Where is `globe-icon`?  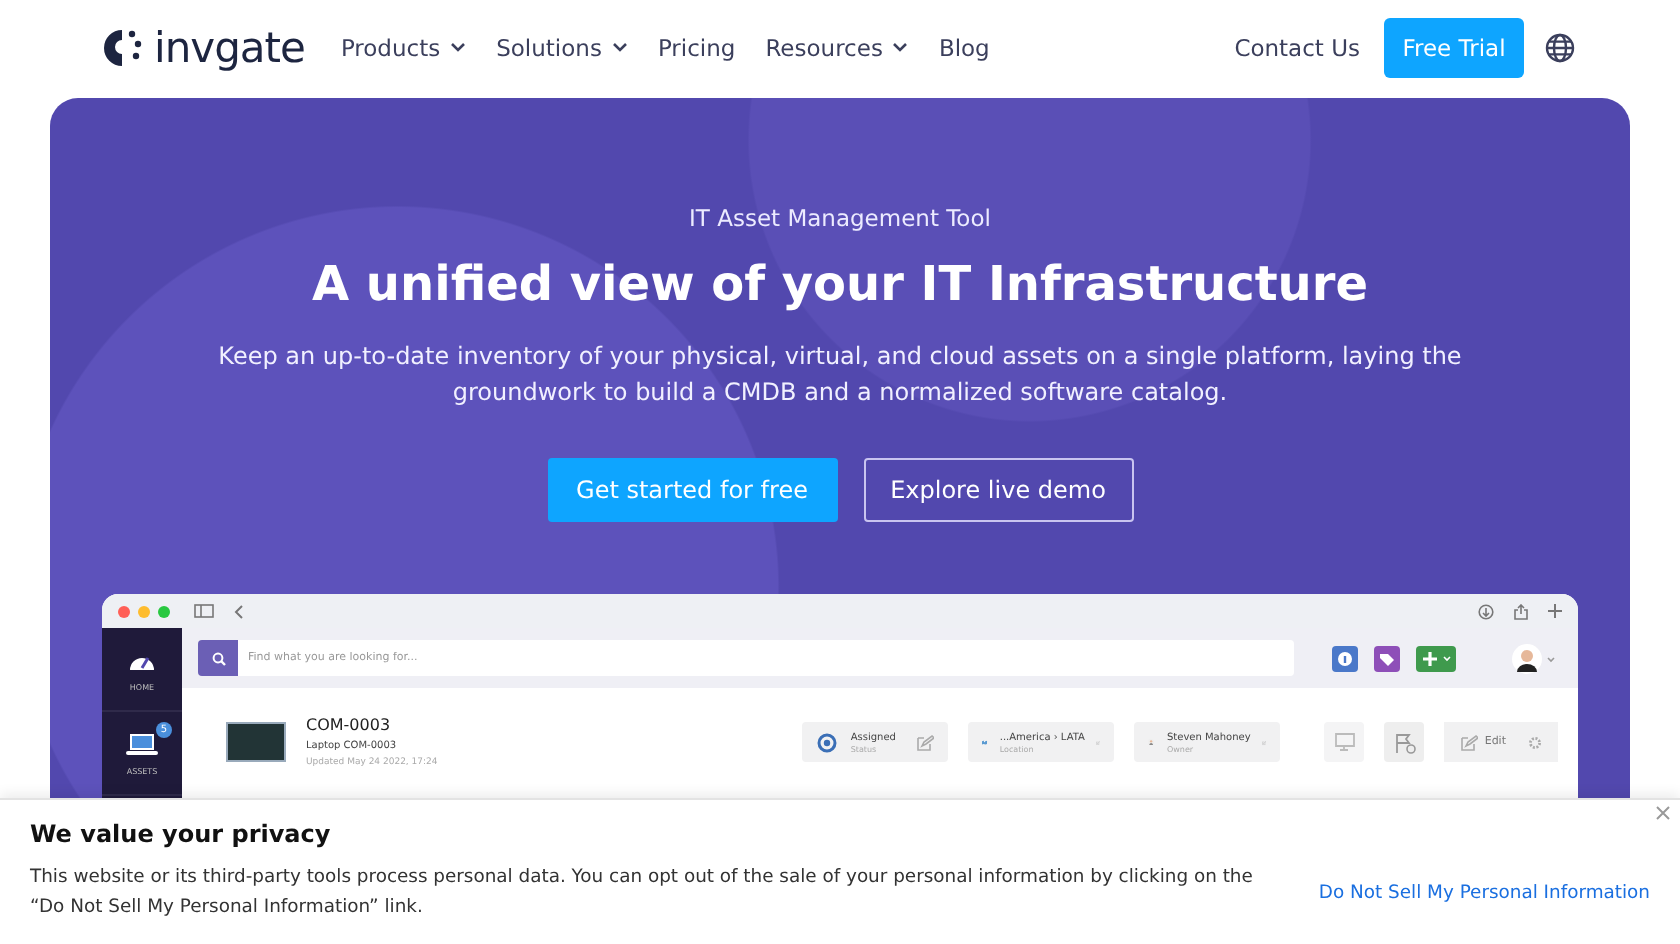
globe-icon is located at coordinates (1560, 48).